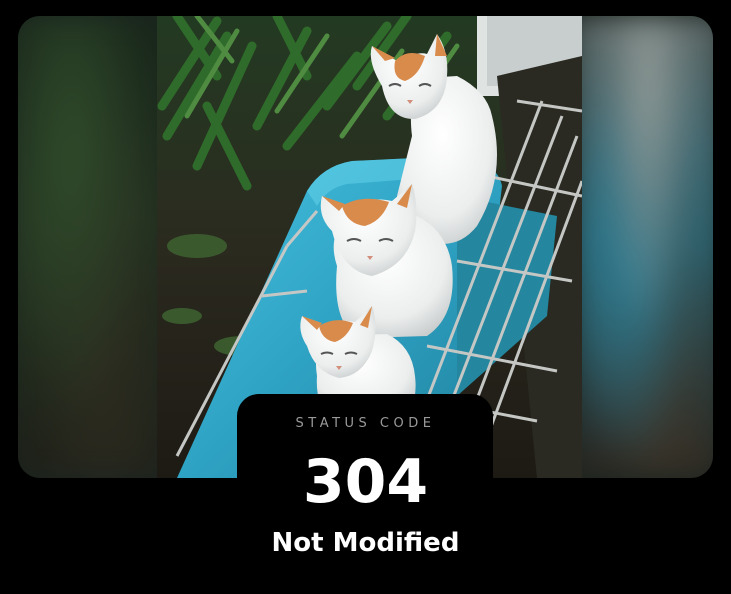  I want to click on status-code-number: 304, so click(365, 482).